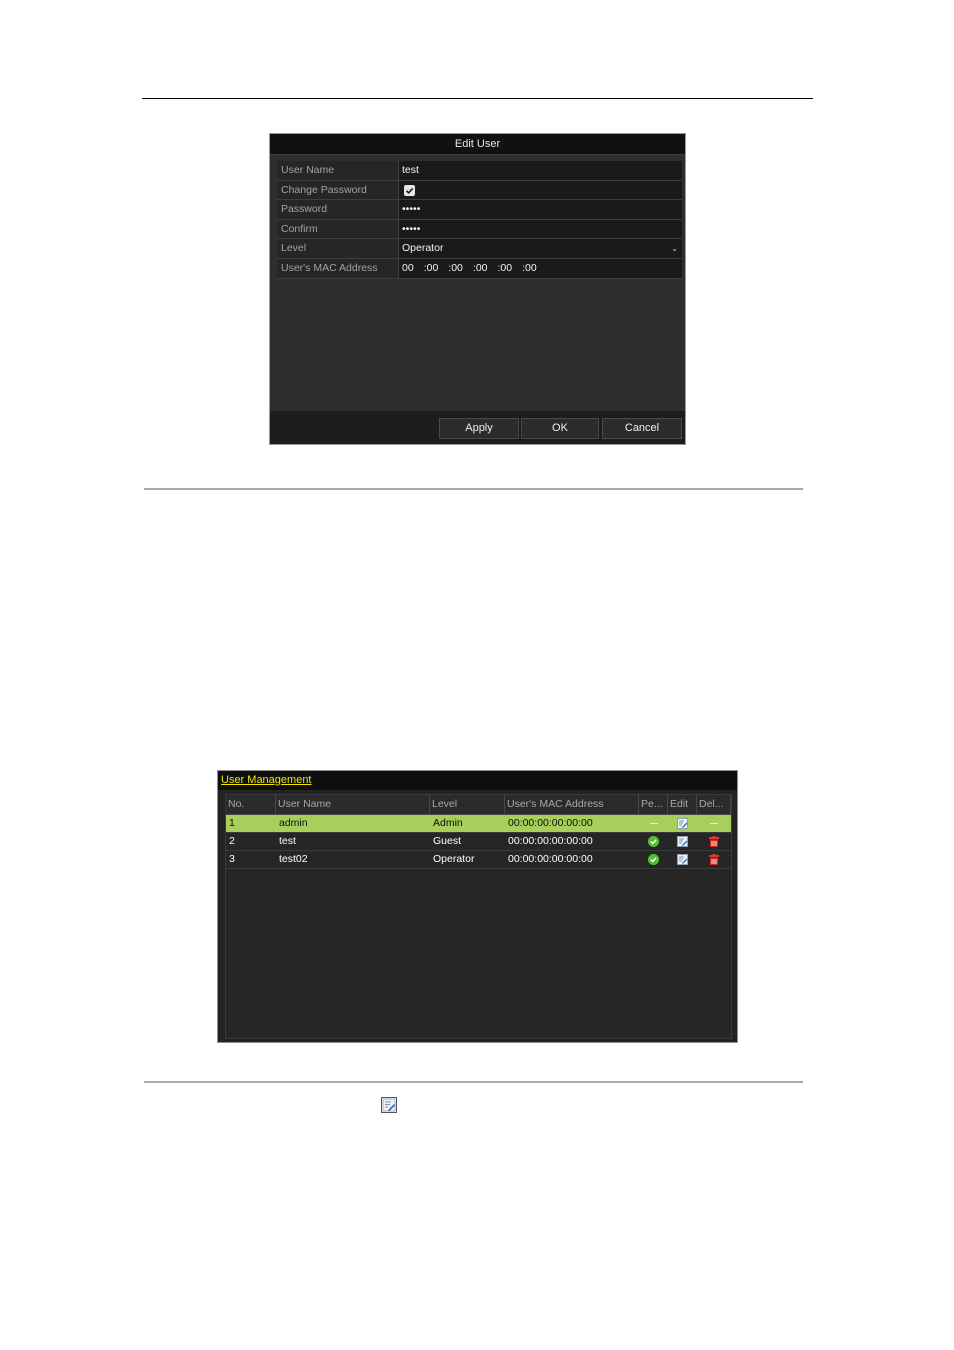  Describe the element at coordinates (448, 823) in the screenshot. I see `cell-level: Admin` at that location.